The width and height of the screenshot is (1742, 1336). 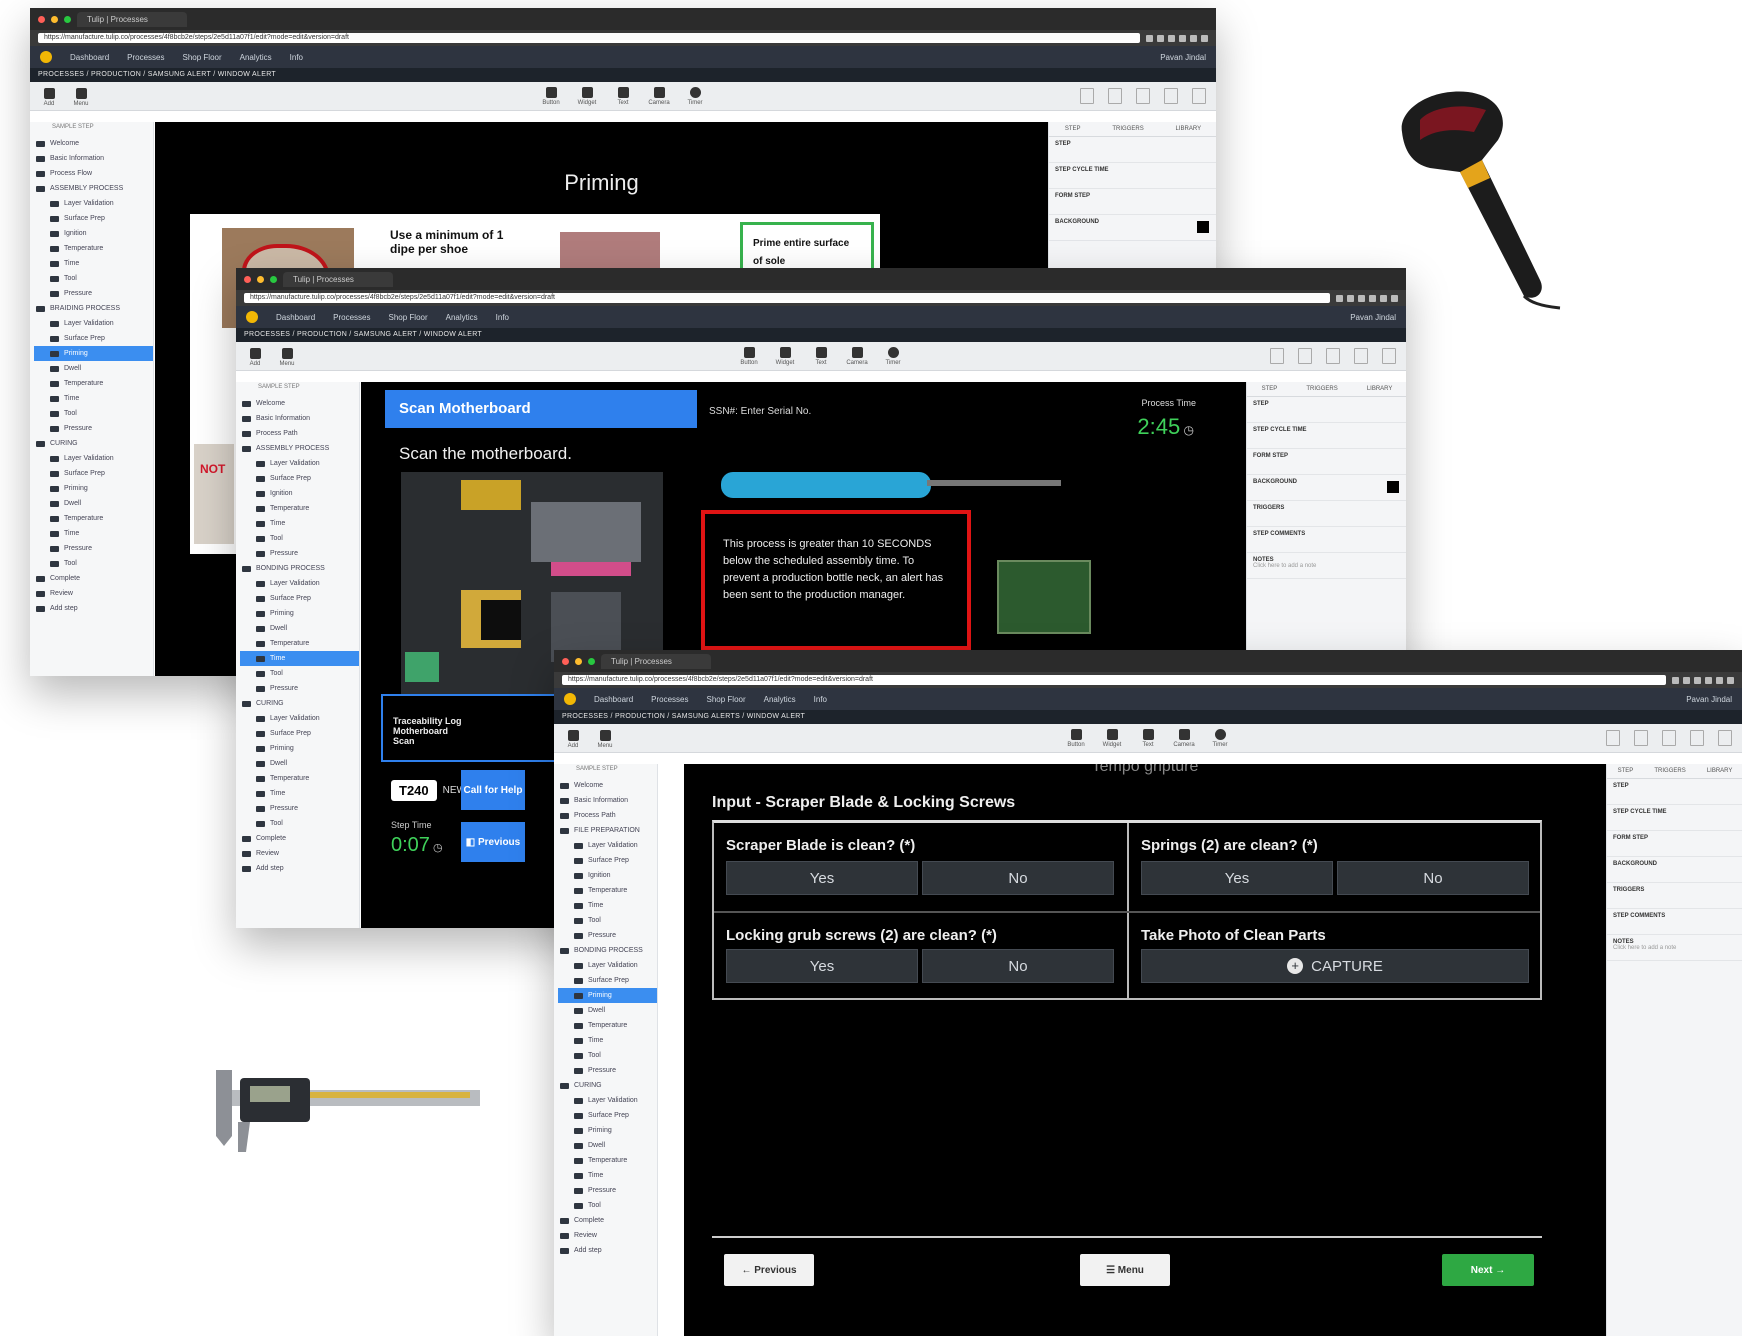 What do you see at coordinates (1143, 96) in the screenshot?
I see `cut-icon` at bounding box center [1143, 96].